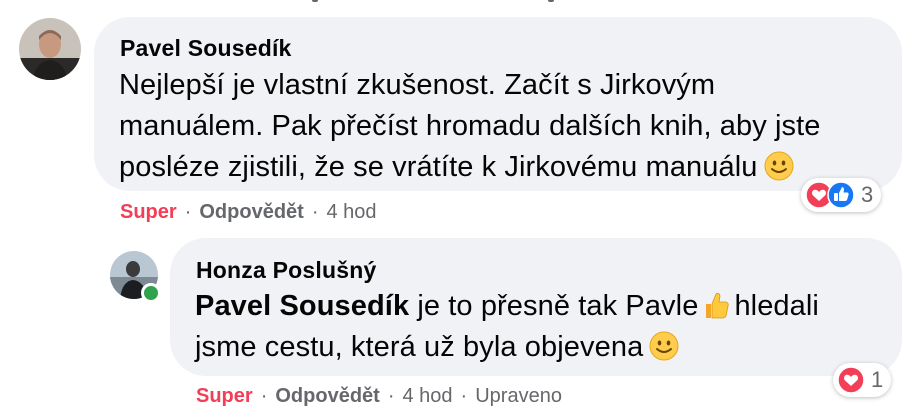 This screenshot has height=418, width=918. What do you see at coordinates (851, 380) in the screenshot?
I see `heart-icon` at bounding box center [851, 380].